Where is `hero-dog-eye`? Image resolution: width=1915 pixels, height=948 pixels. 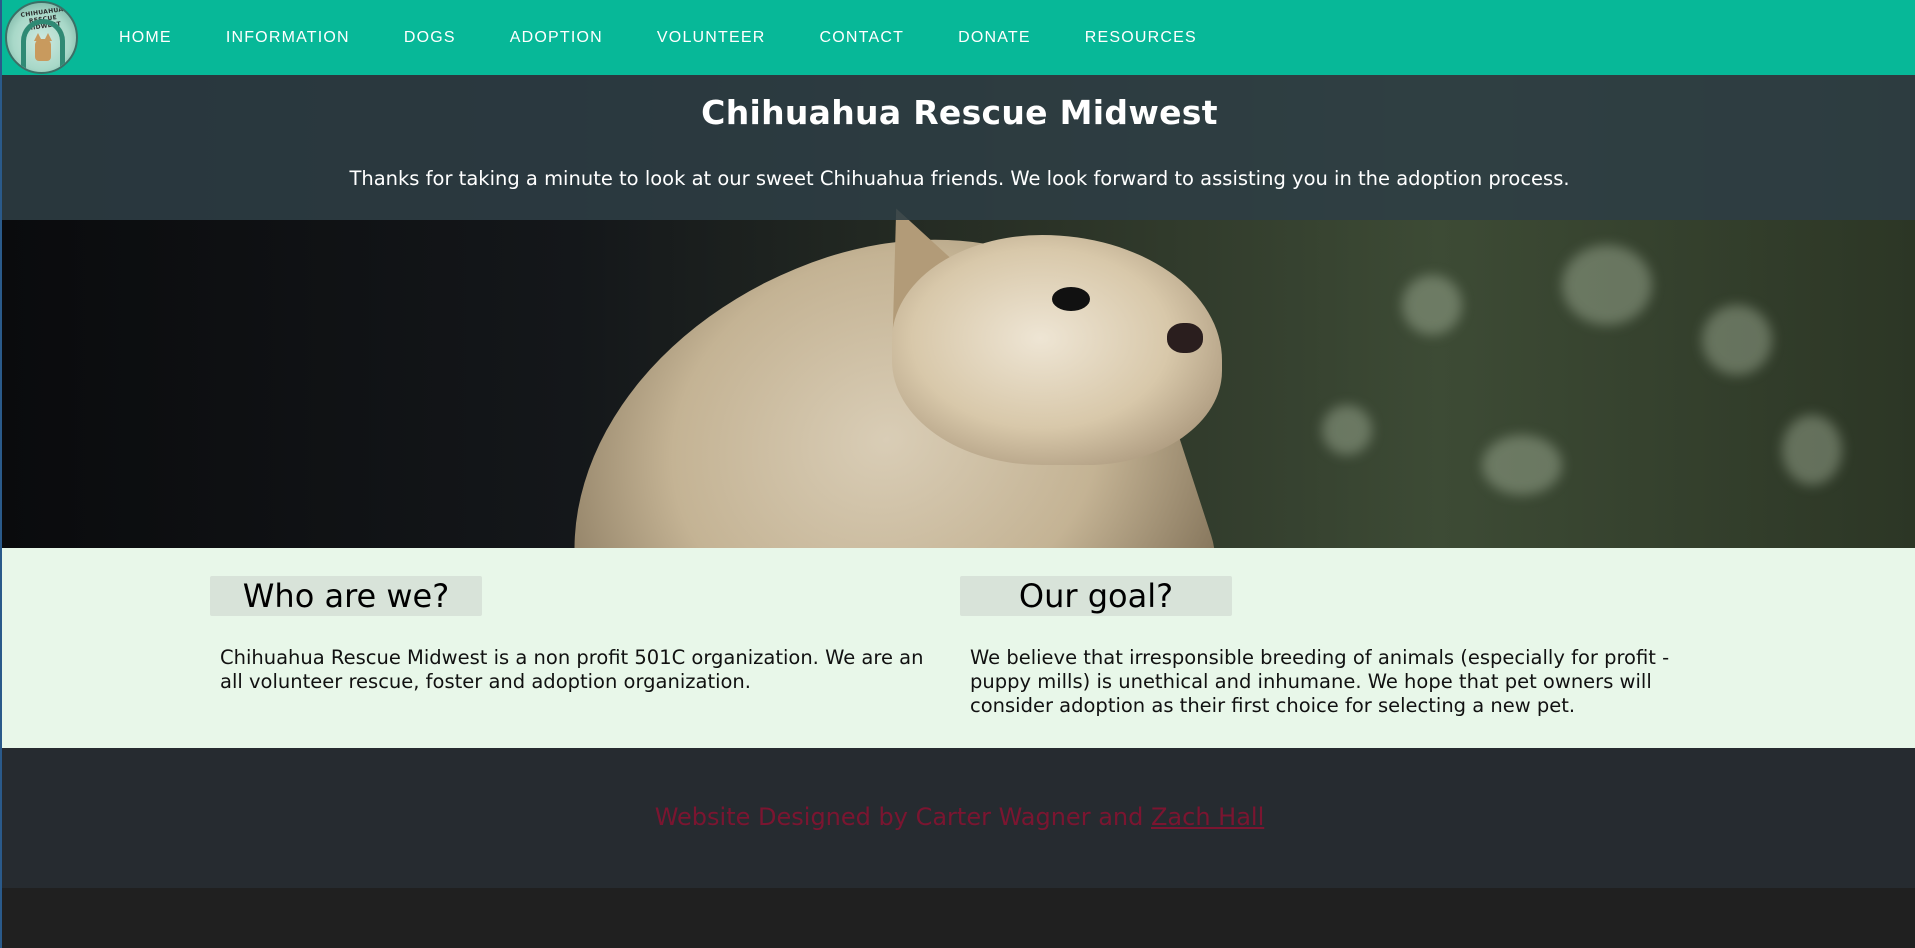 hero-dog-eye is located at coordinates (1071, 299).